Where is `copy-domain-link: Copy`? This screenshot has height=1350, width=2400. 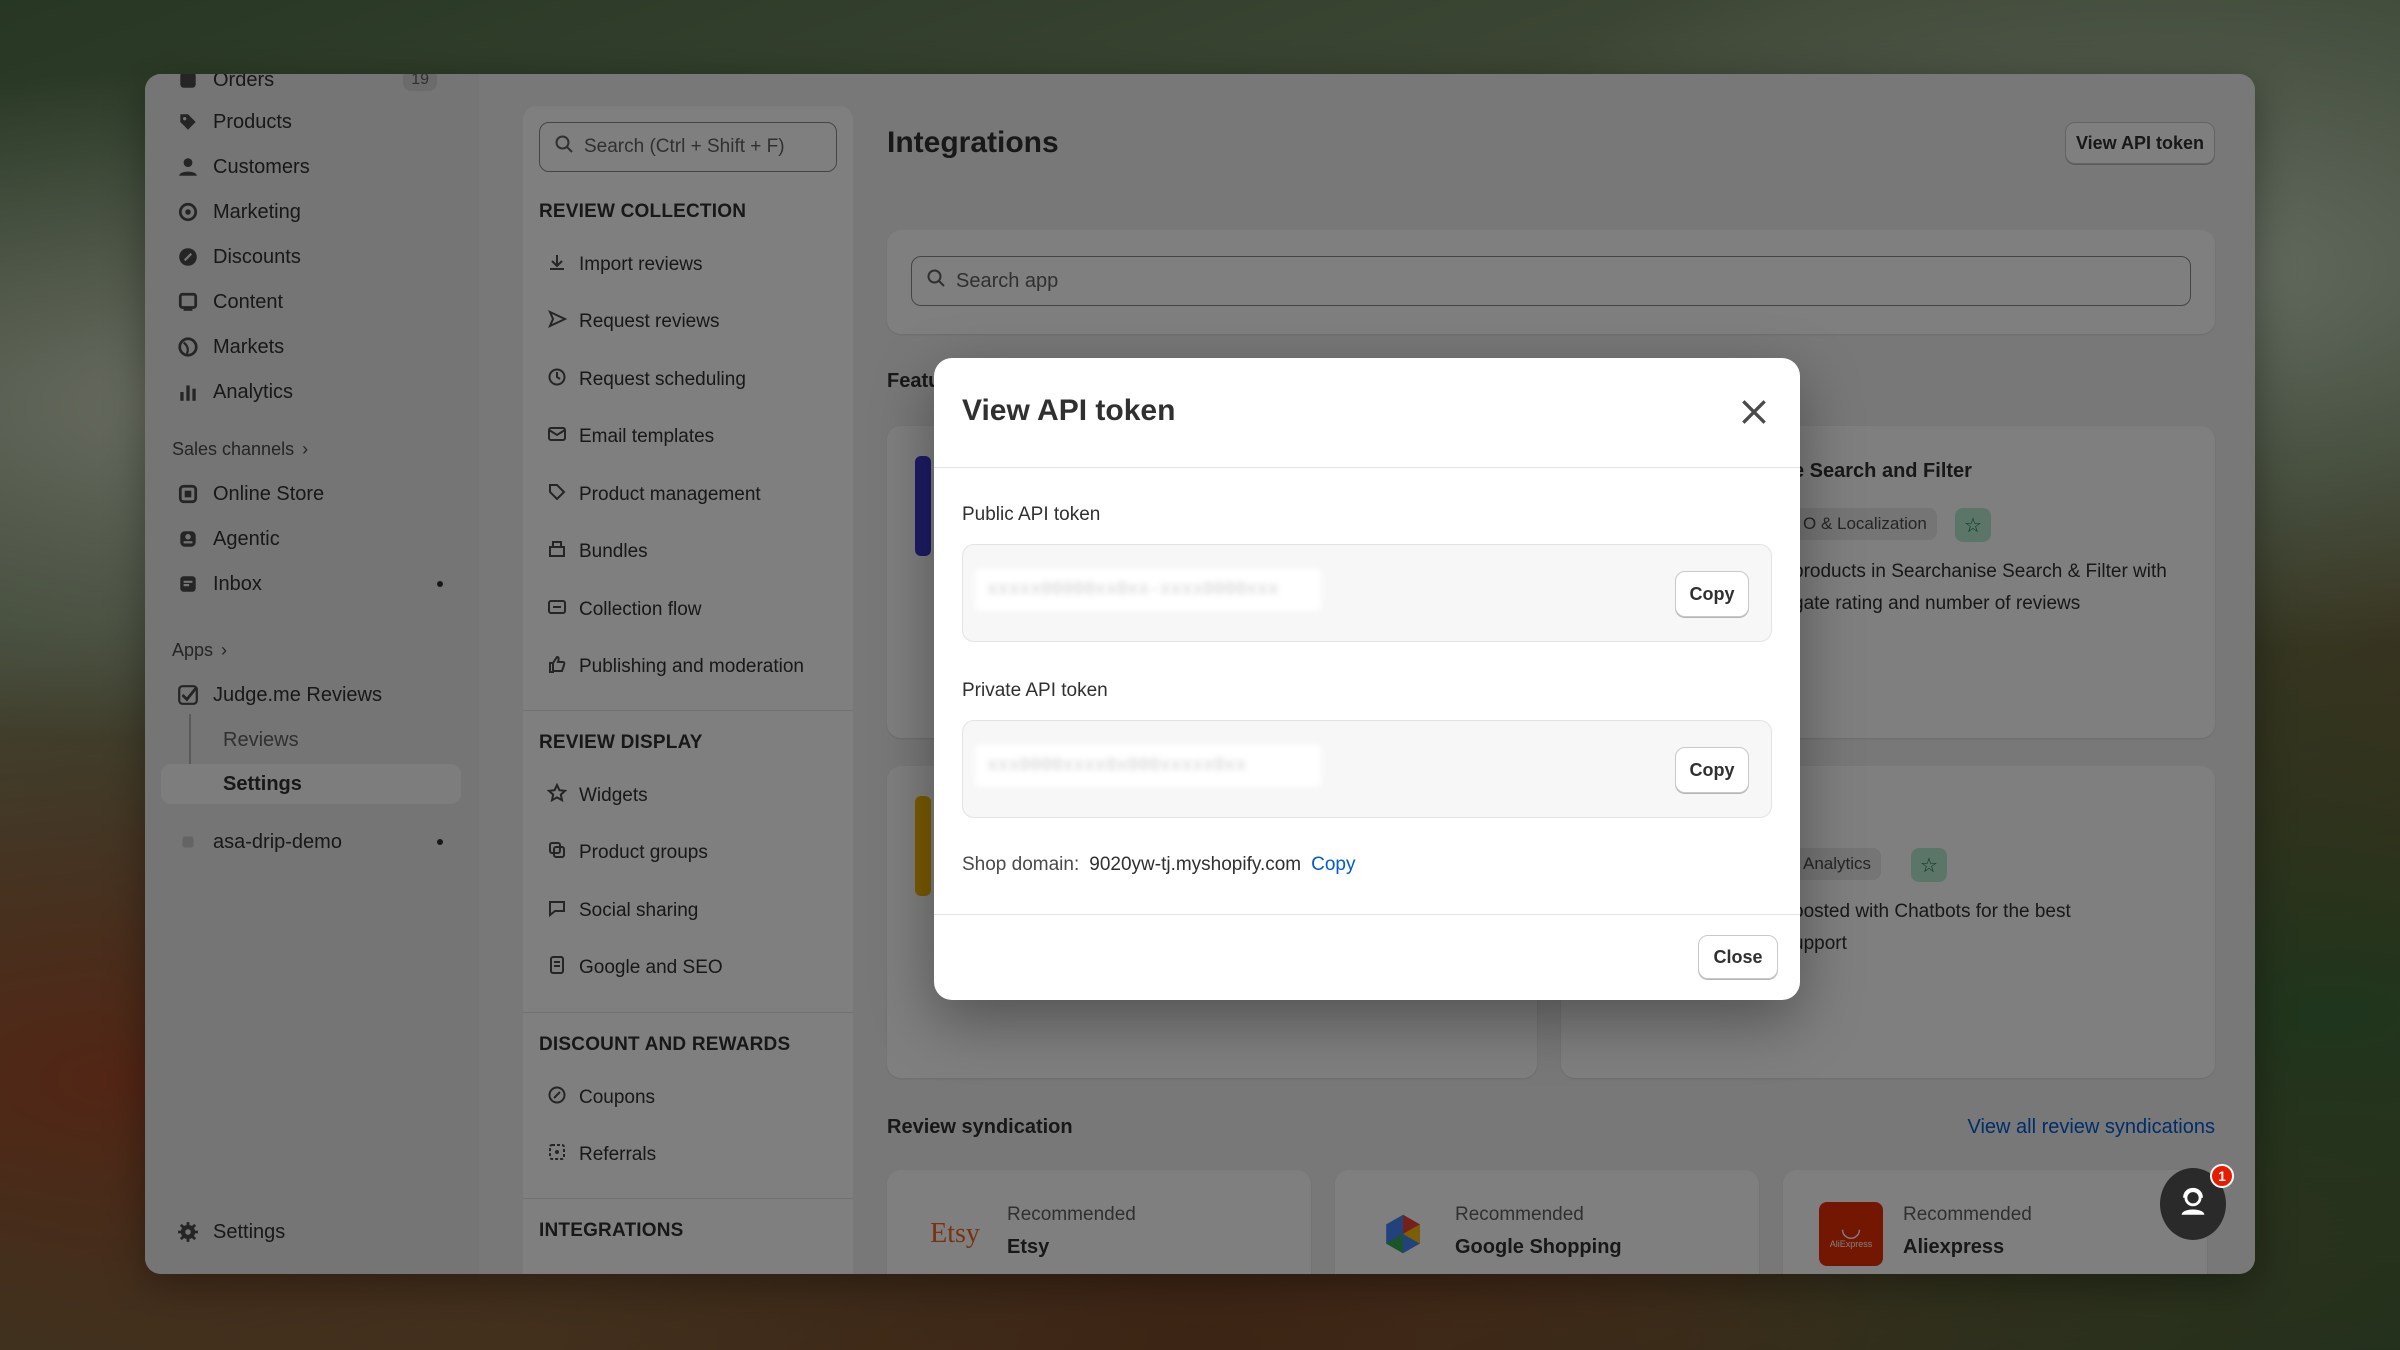
copy-domain-link: Copy is located at coordinates (1333, 865).